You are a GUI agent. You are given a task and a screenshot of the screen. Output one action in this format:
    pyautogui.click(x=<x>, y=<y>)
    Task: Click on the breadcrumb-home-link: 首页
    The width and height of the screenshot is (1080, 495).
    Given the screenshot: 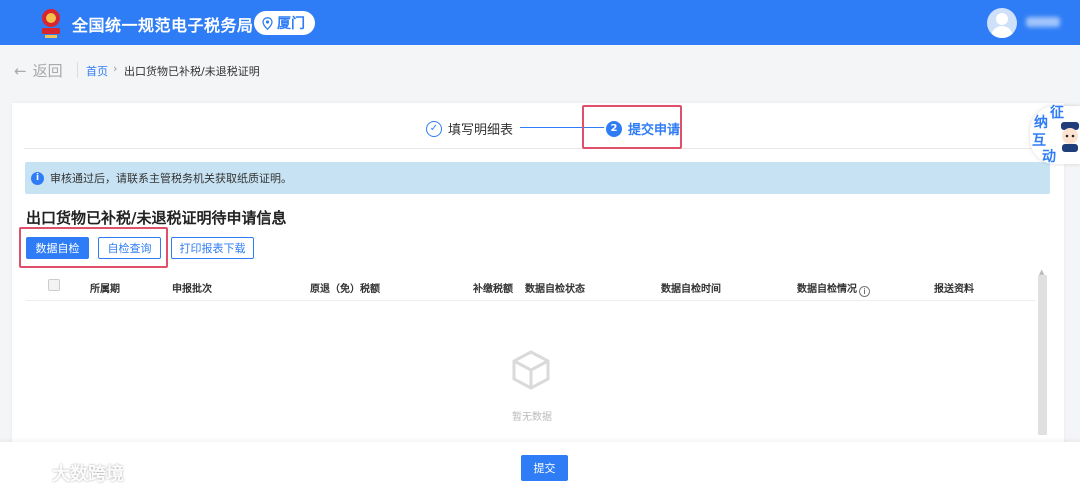 What is the action you would take?
    pyautogui.click(x=97, y=71)
    